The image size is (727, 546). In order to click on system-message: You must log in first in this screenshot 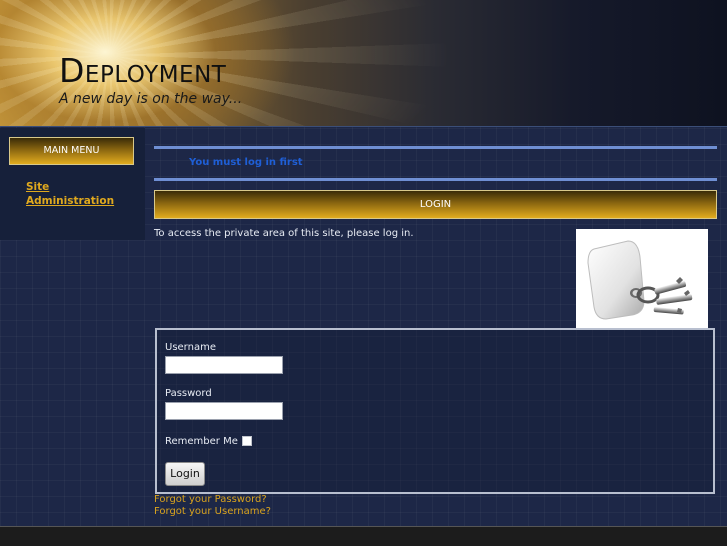, I will do `click(246, 162)`.